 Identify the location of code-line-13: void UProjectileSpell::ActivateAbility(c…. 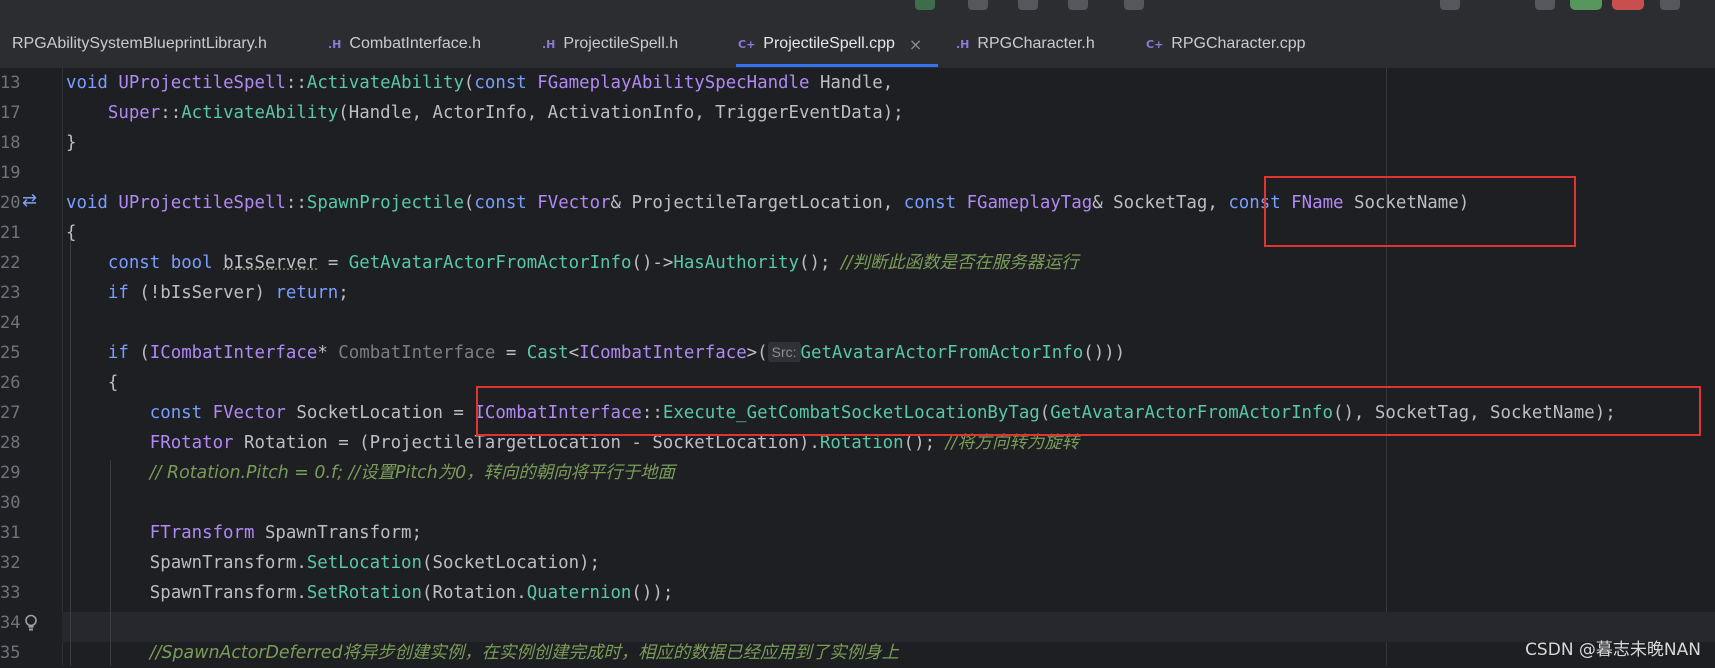
(479, 83).